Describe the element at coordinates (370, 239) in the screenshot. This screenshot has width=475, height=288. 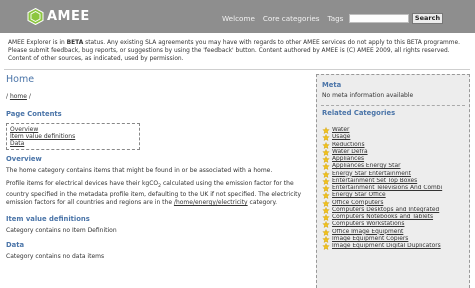
I see `related-category-link: Image Equipment Copiers` at that location.